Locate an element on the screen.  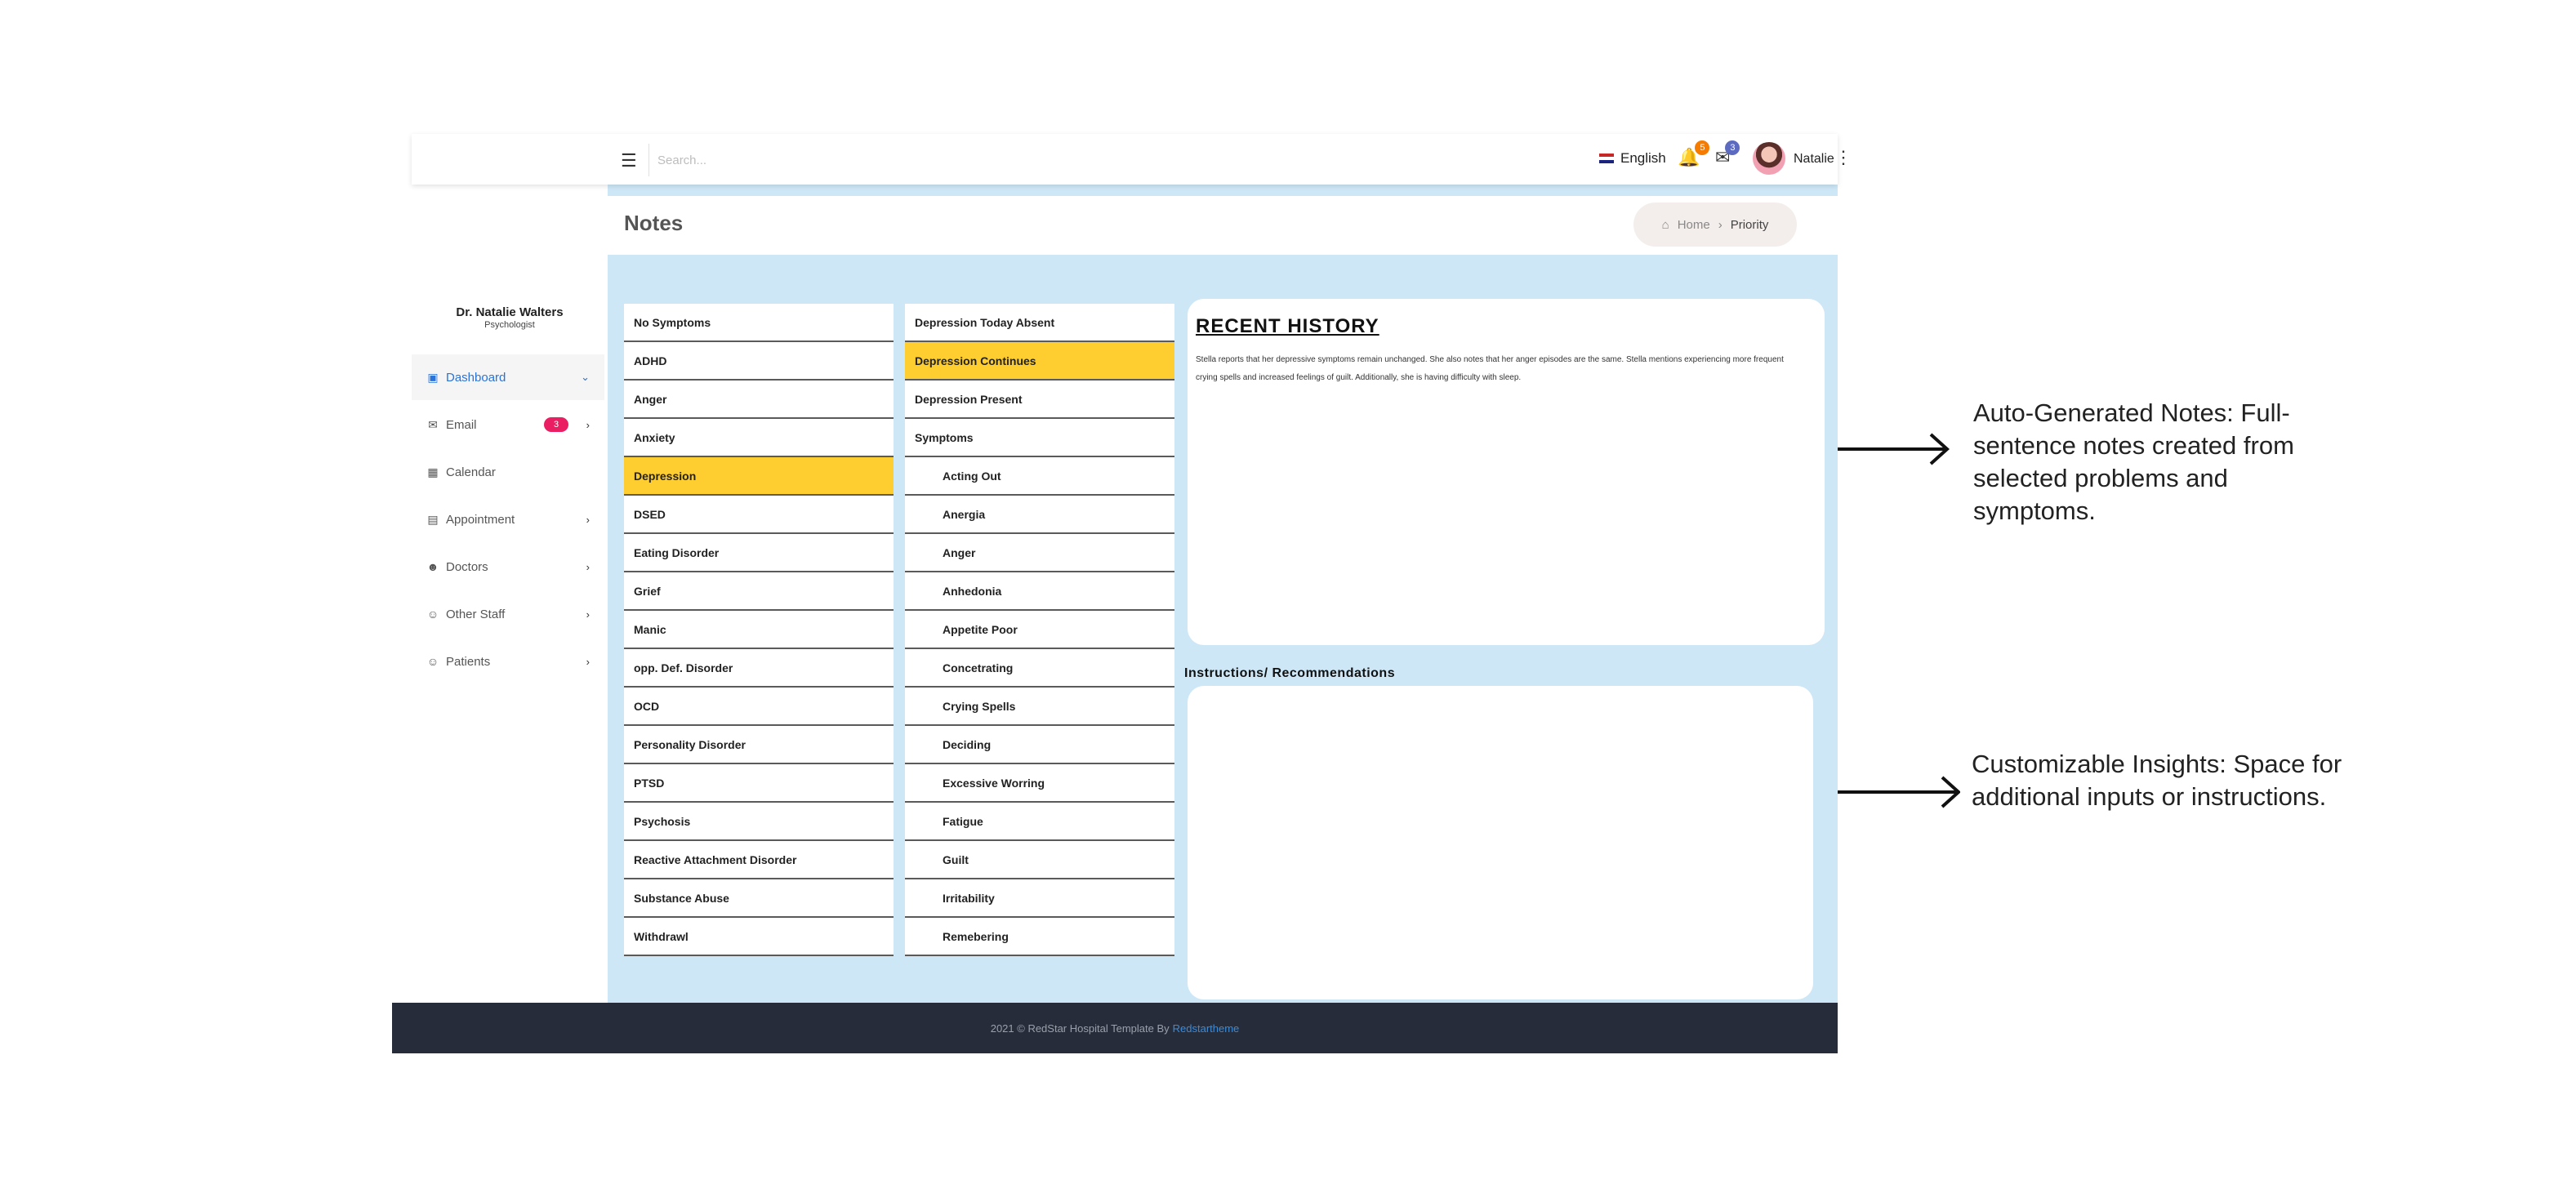
problem-row-label: DSED is located at coordinates (650, 514).